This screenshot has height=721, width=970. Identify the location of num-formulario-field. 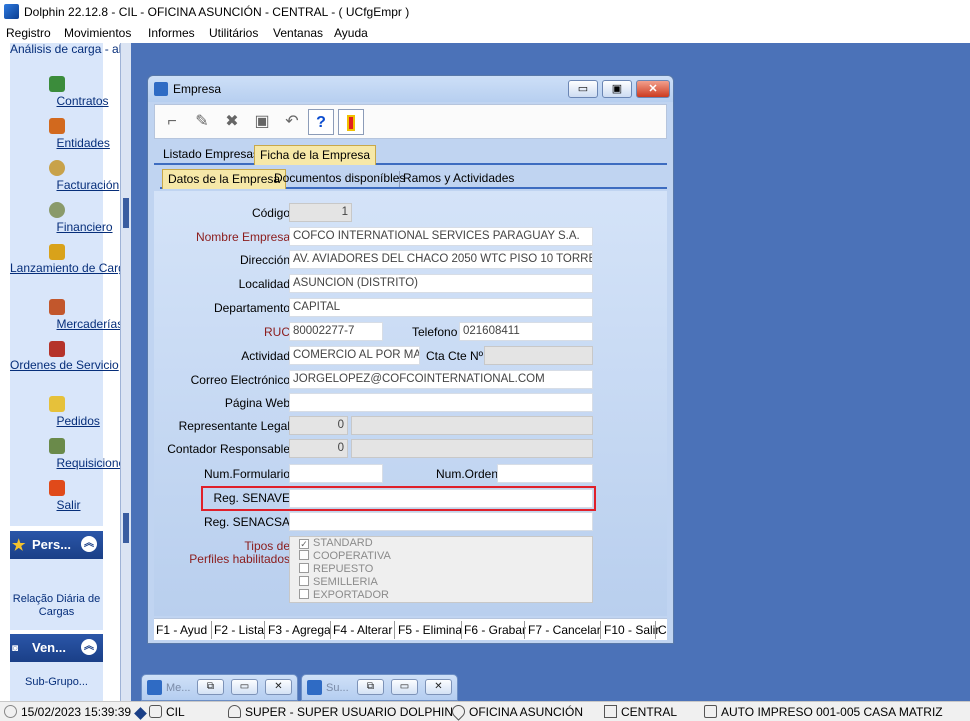
(336, 473).